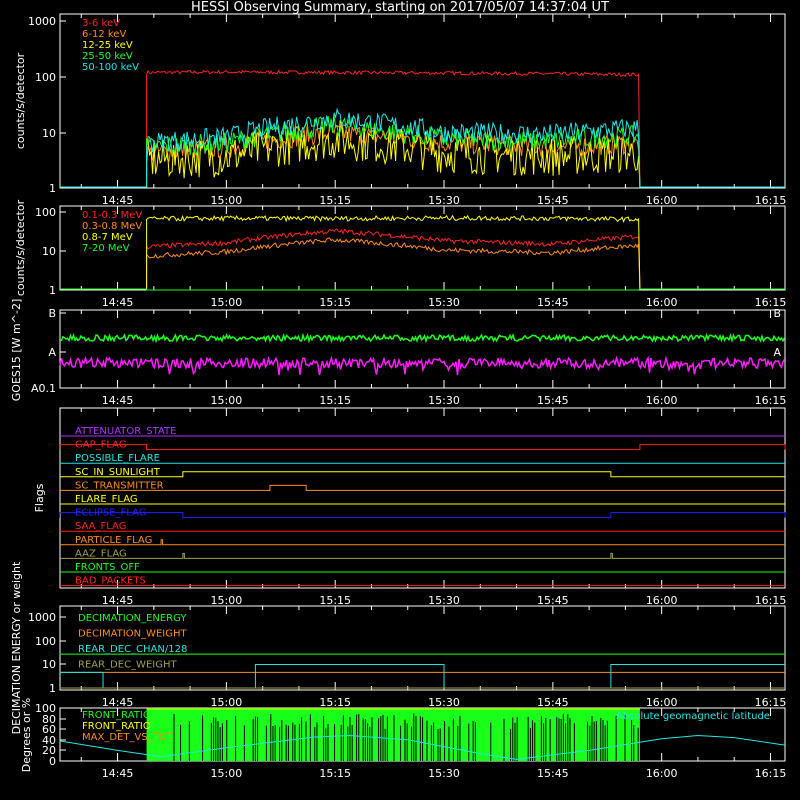 The height and width of the screenshot is (800, 800). Describe the element at coordinates (104, 34) in the screenshot. I see `legend-entry: 6-12 keV` at that location.